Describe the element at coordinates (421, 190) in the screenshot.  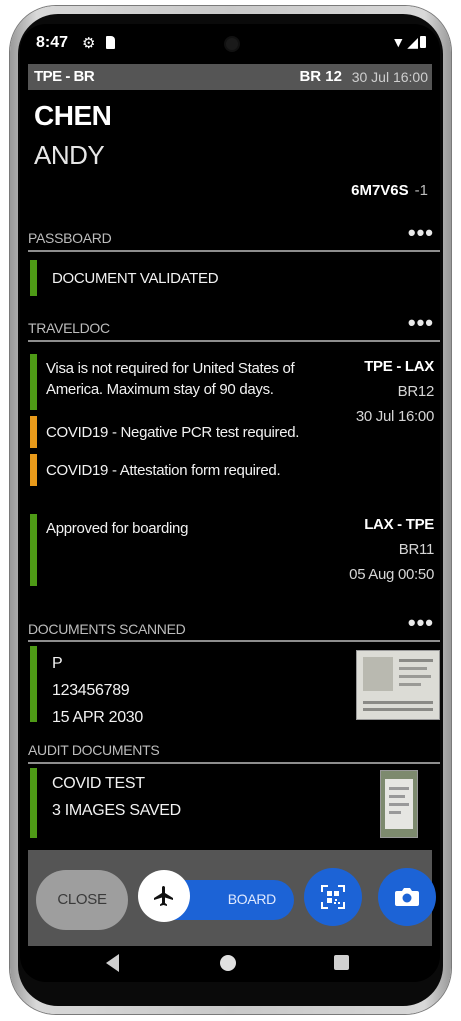
I see `pnr-suffix: -1` at that location.